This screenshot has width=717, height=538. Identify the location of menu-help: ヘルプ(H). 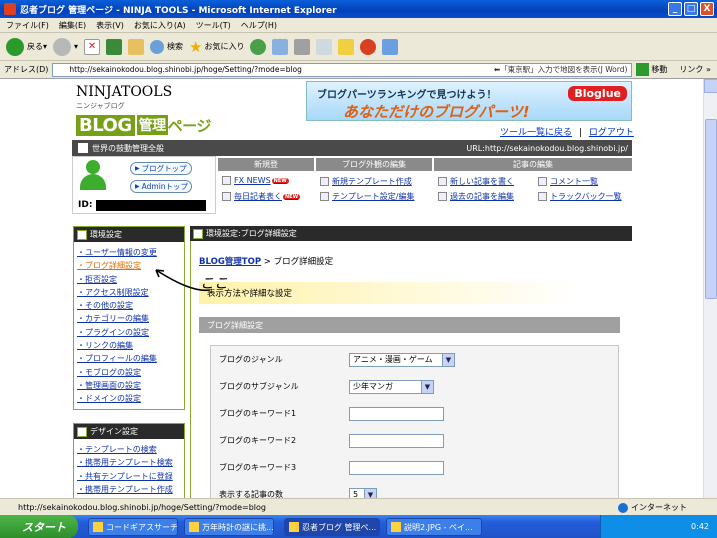
(259, 25).